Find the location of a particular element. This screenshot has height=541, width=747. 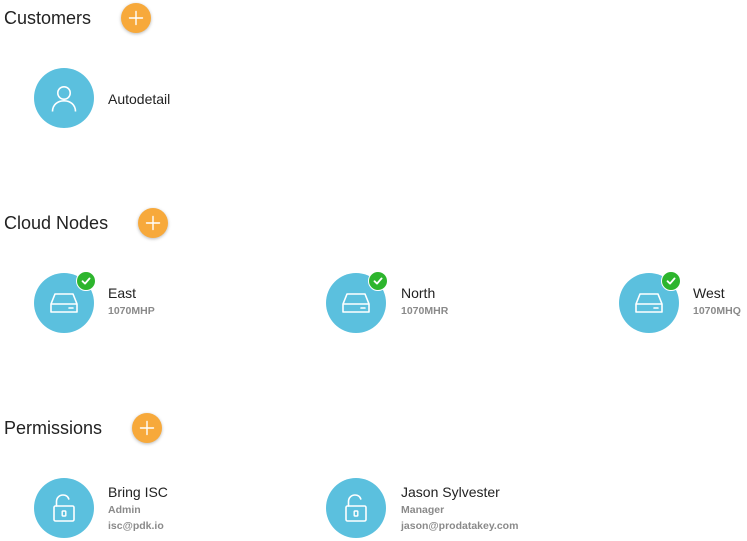

cloud-node-name-west: West is located at coordinates (709, 293).